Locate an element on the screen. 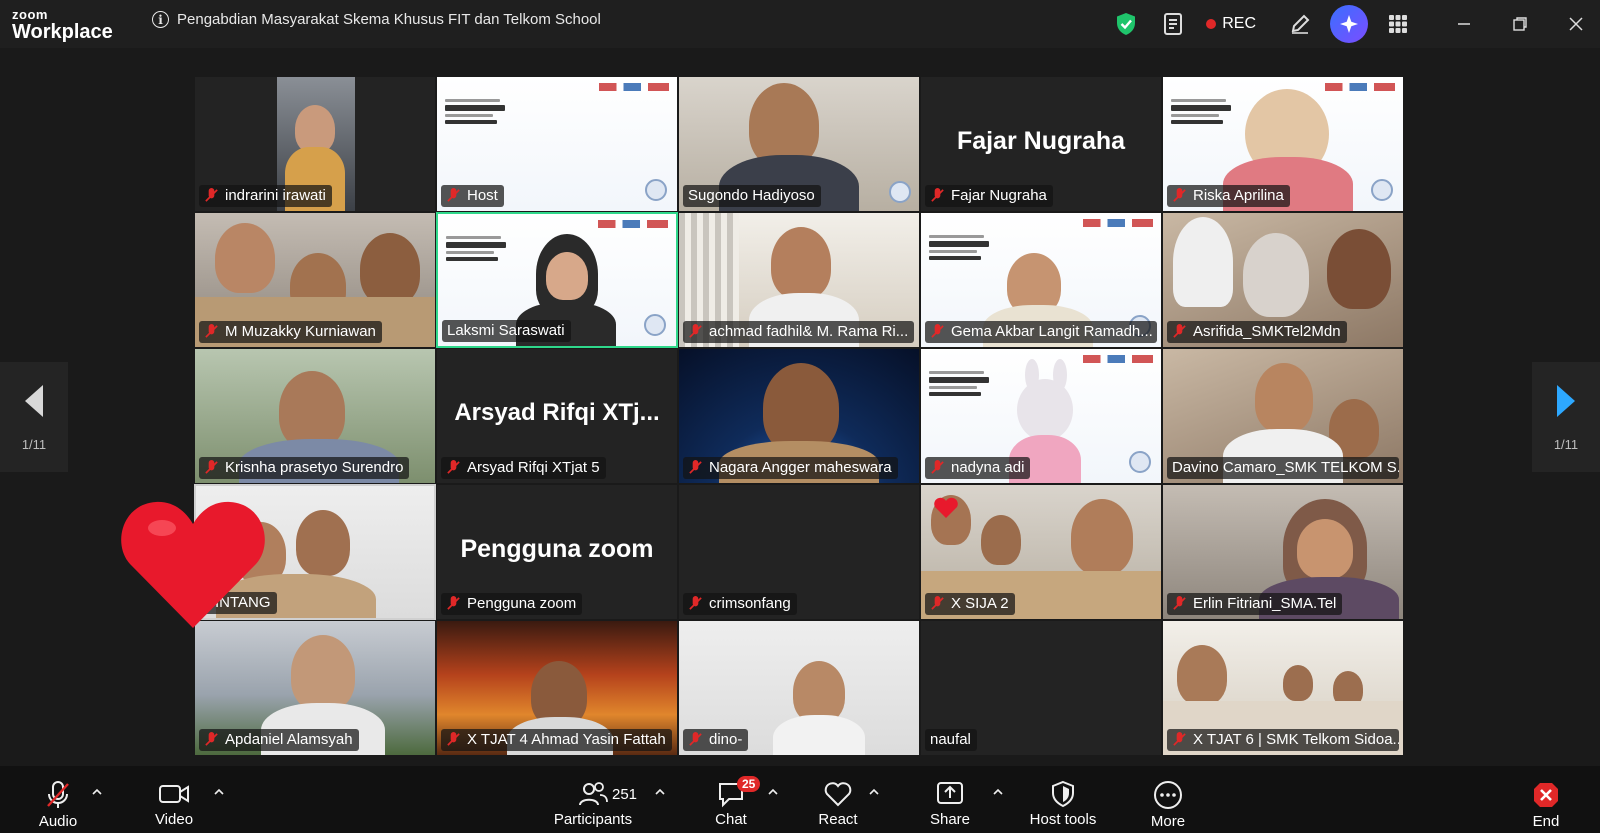 The image size is (1600, 833). minimize-icon is located at coordinates (1464, 24).